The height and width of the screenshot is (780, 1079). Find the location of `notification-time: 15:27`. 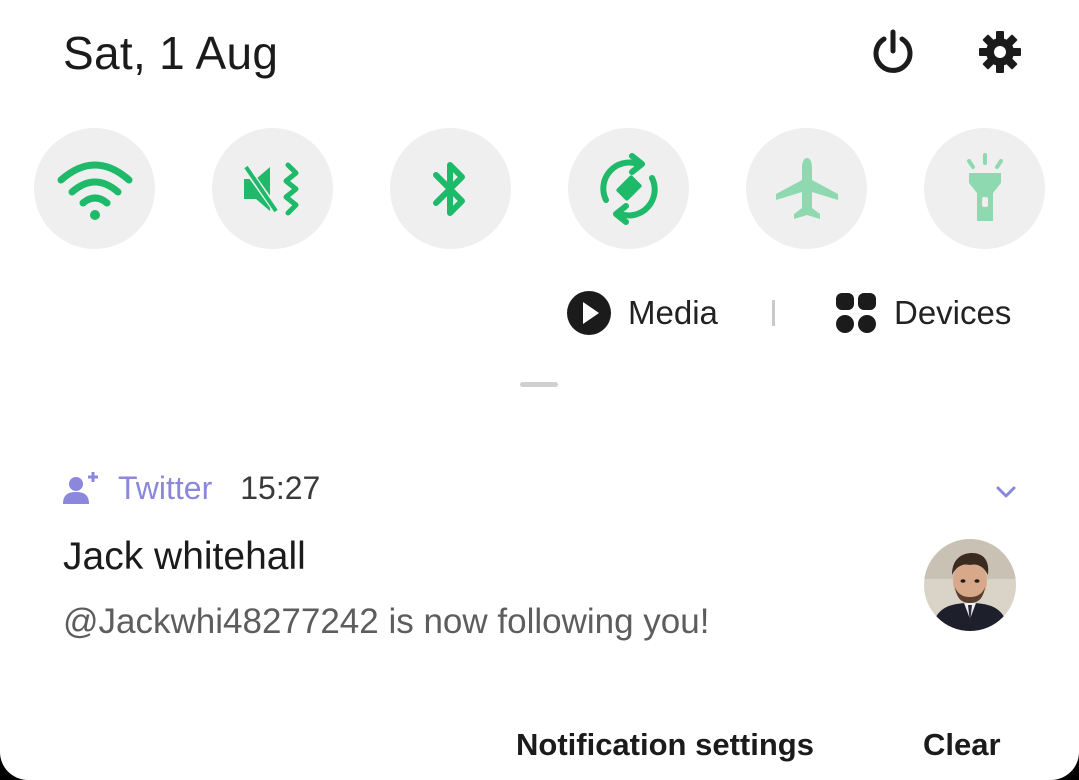

notification-time: 15:27 is located at coordinates (280, 487).